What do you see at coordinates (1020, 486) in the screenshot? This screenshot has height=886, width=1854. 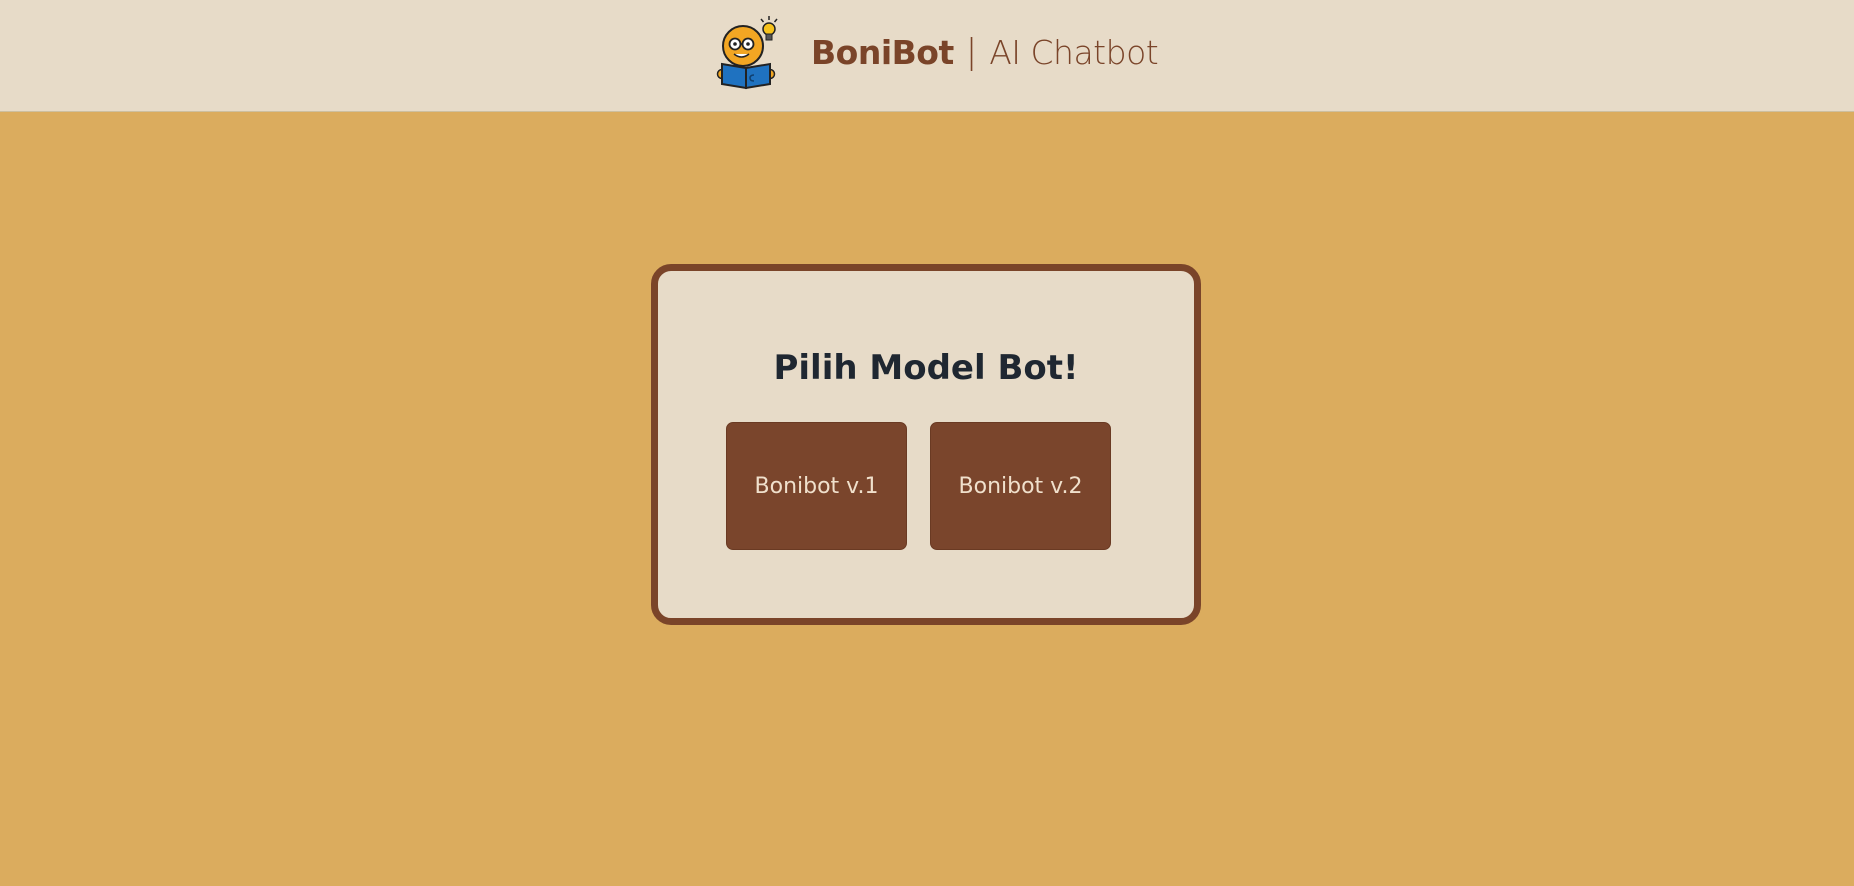 I see `bonibot-v2-button: Bonibot v.2` at bounding box center [1020, 486].